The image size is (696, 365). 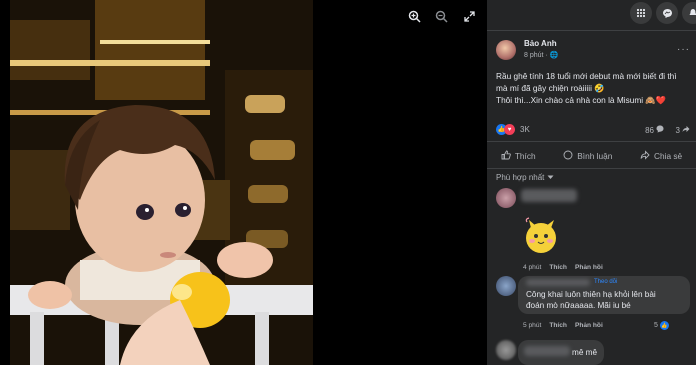 I want to click on zoom-in-icon, so click(x=414, y=16).